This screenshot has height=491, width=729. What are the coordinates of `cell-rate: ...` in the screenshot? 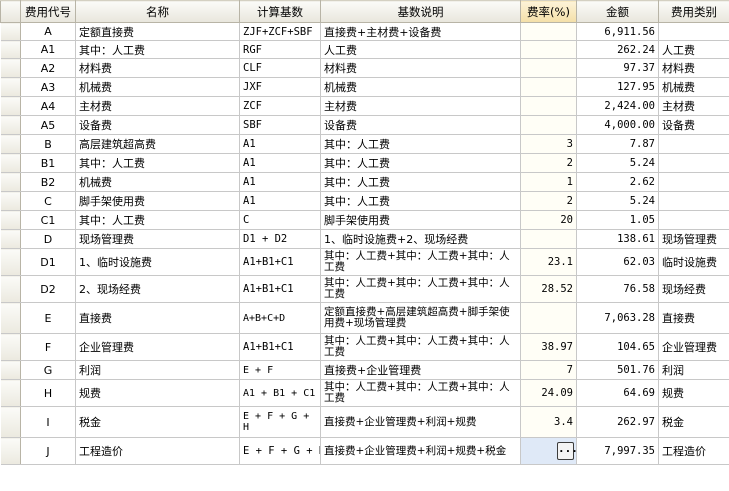 It's located at (548, 451).